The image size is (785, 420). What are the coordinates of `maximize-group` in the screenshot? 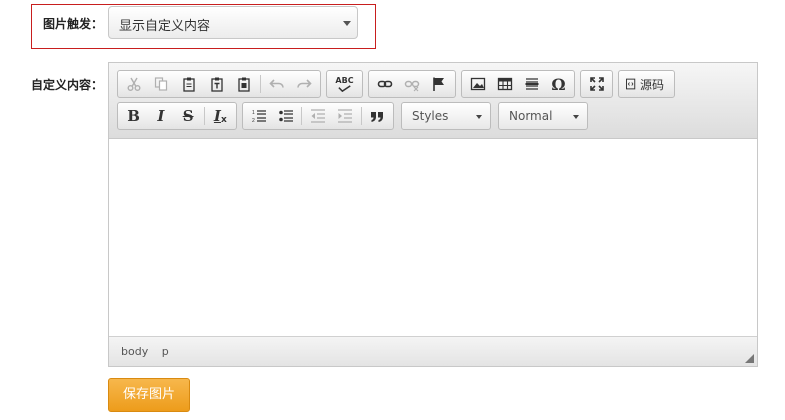 It's located at (596, 84).